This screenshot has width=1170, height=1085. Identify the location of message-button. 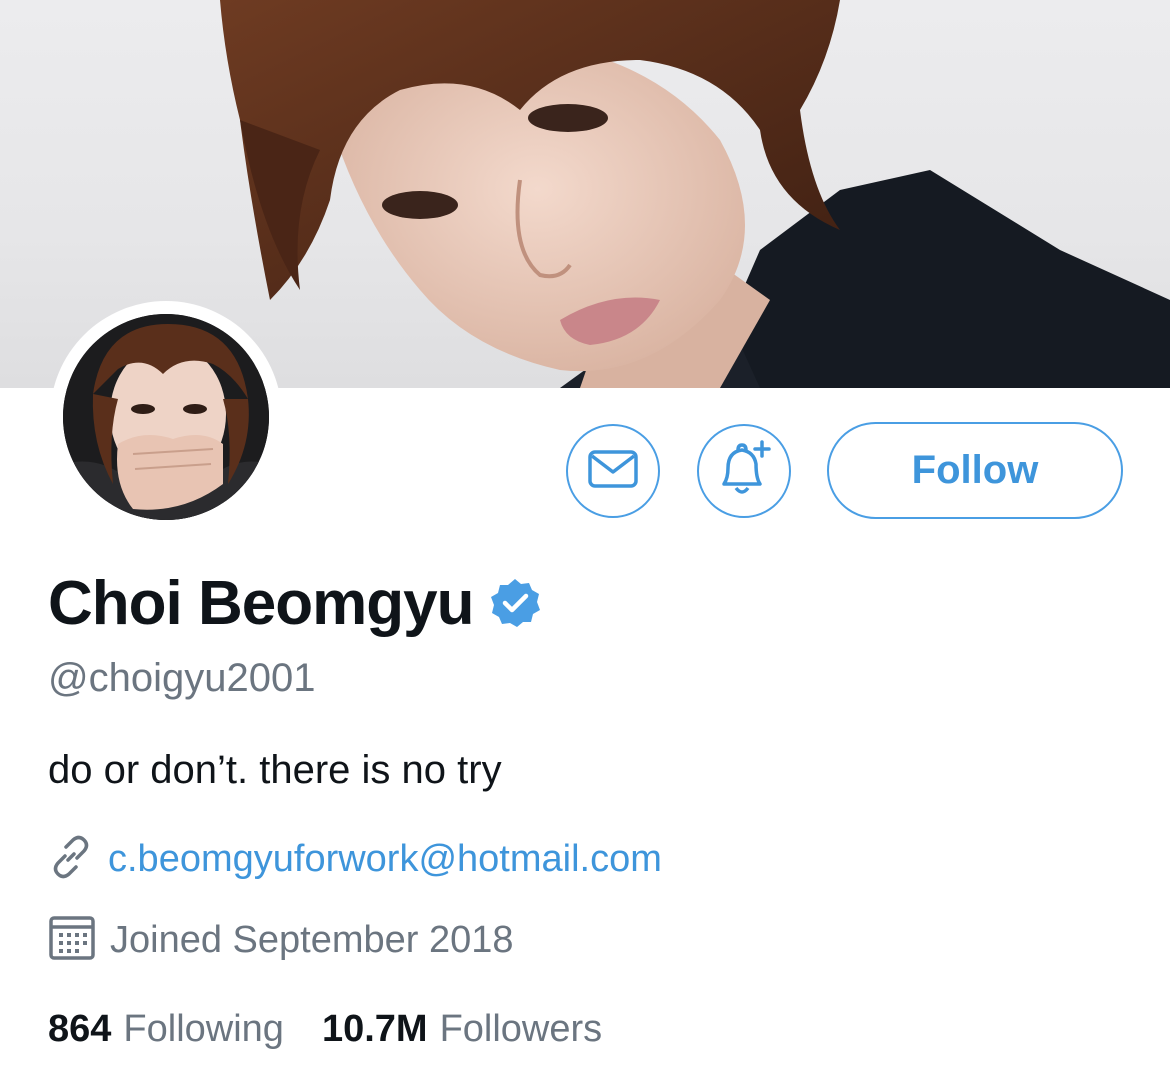
(613, 471).